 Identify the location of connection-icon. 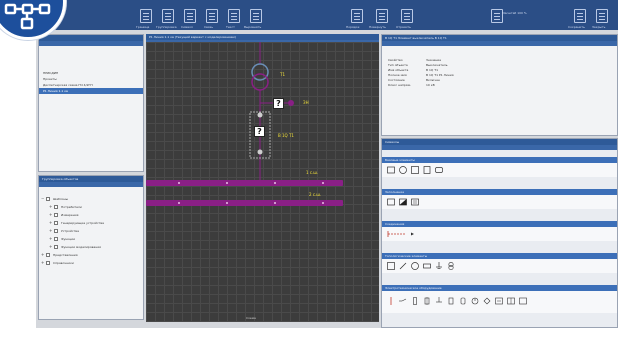
(212, 16).